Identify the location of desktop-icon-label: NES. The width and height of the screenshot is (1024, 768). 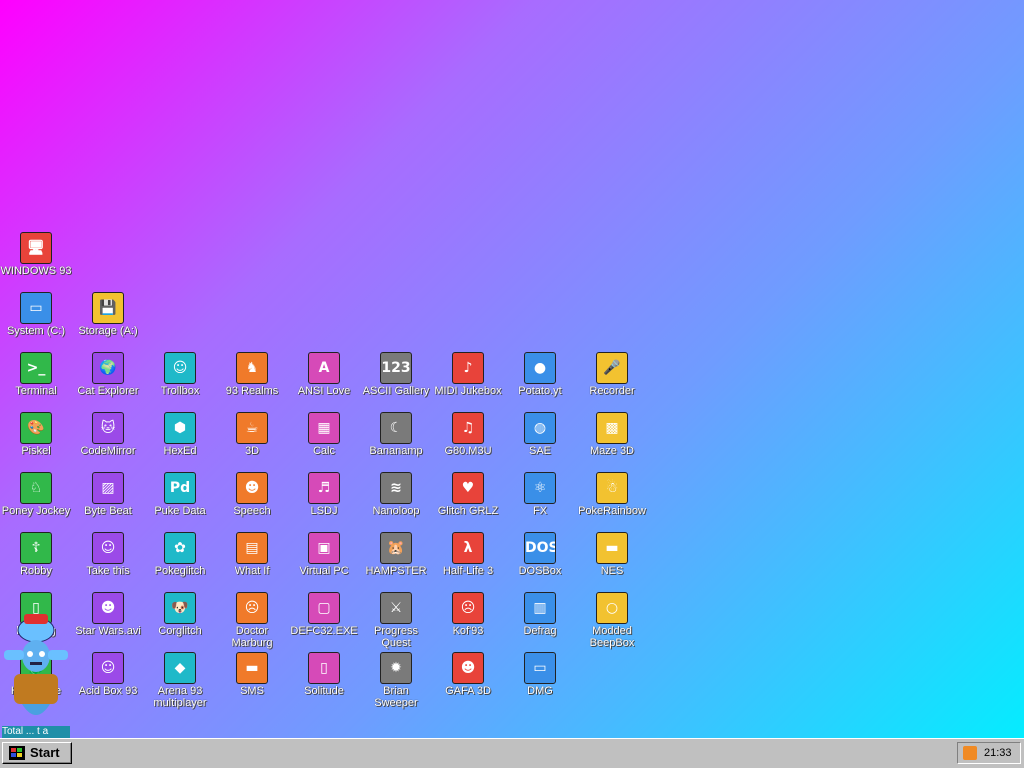
(612, 571).